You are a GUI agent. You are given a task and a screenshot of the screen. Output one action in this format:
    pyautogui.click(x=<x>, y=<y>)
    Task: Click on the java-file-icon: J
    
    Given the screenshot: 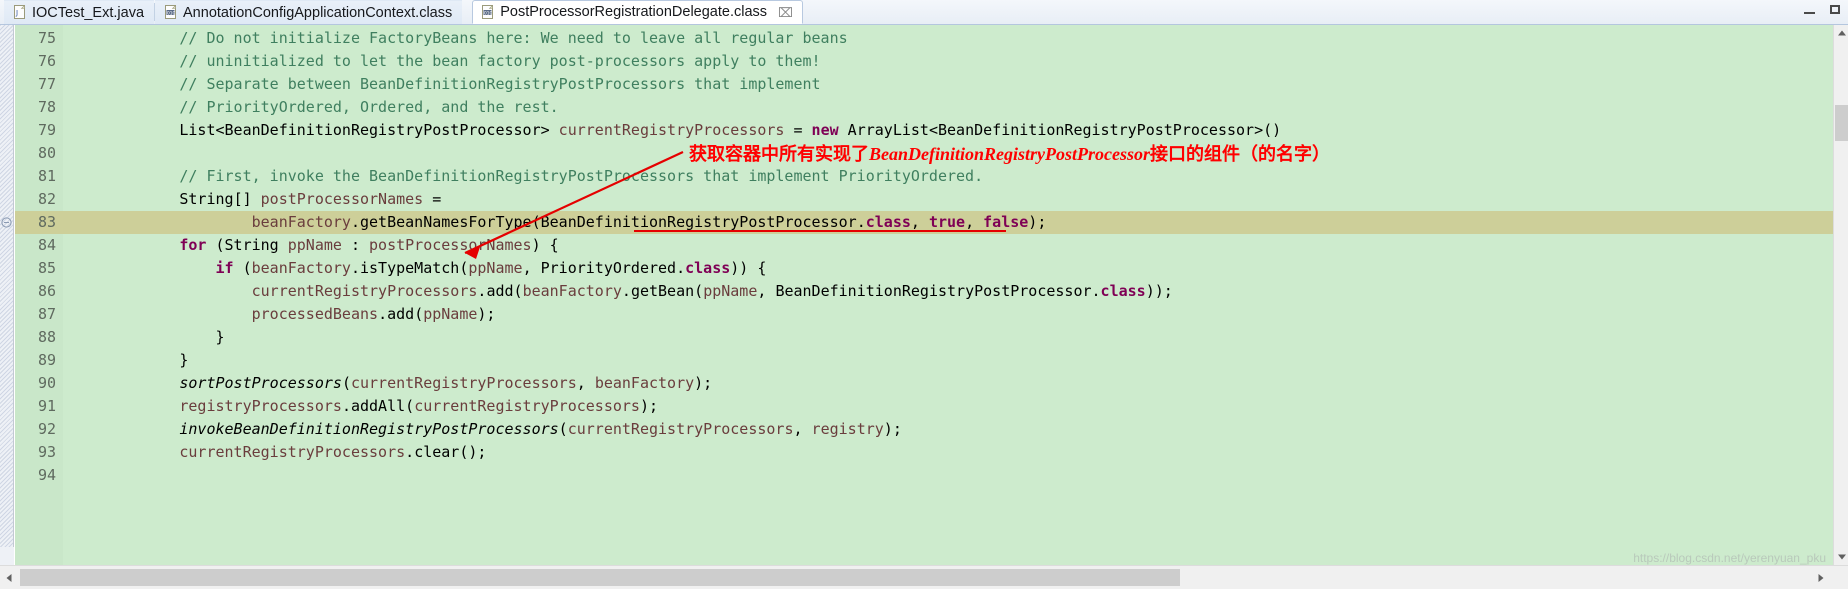 What is the action you would take?
    pyautogui.click(x=20, y=12)
    